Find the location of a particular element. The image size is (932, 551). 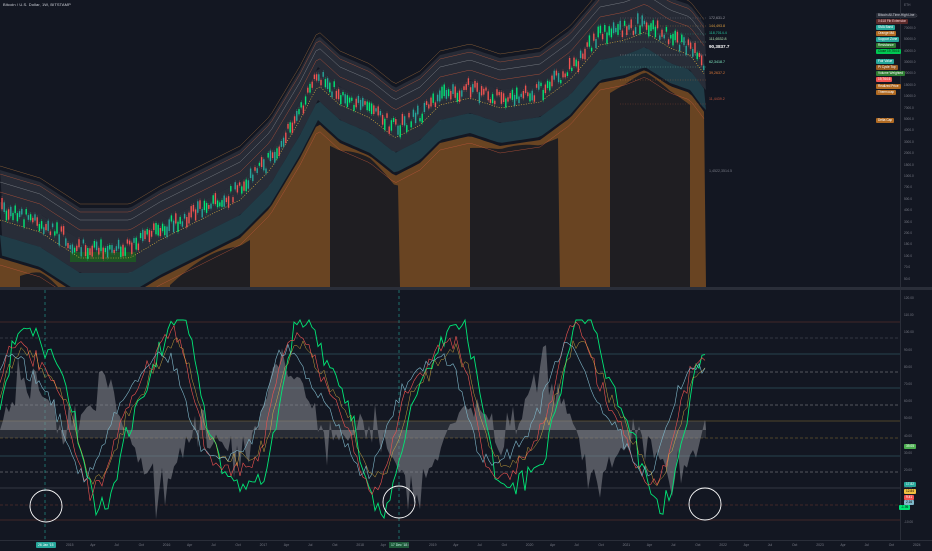

indicator-tag: Volume Weighted is located at coordinates (890, 73).